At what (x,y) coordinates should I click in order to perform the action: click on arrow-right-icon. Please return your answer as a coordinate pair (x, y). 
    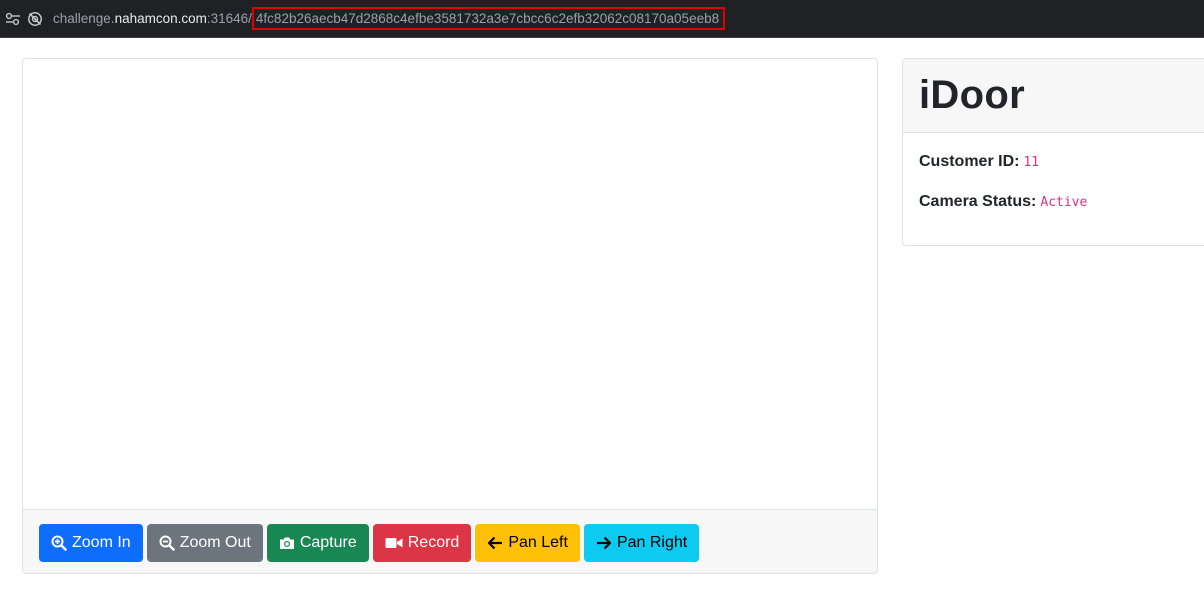
    Looking at the image, I should click on (604, 543).